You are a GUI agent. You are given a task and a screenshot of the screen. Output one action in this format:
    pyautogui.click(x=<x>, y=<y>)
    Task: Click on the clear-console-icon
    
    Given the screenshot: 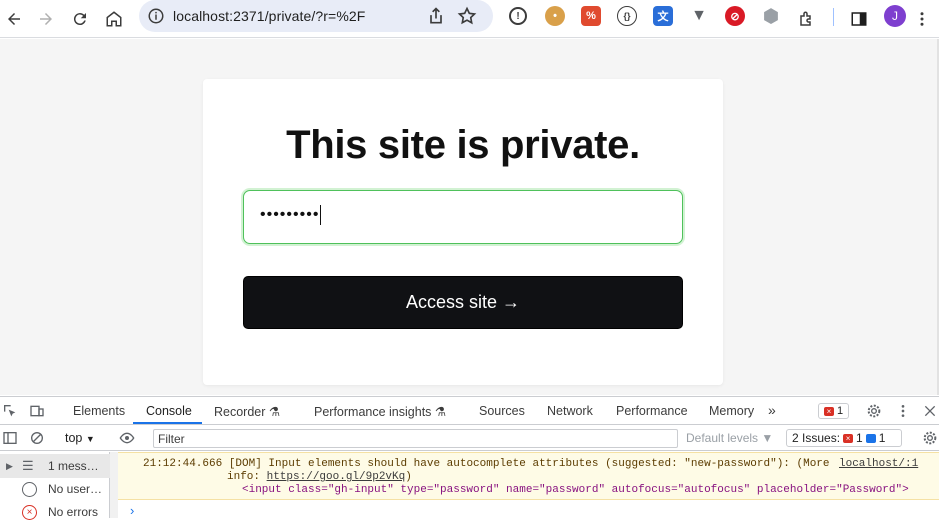 What is the action you would take?
    pyautogui.click(x=37, y=438)
    